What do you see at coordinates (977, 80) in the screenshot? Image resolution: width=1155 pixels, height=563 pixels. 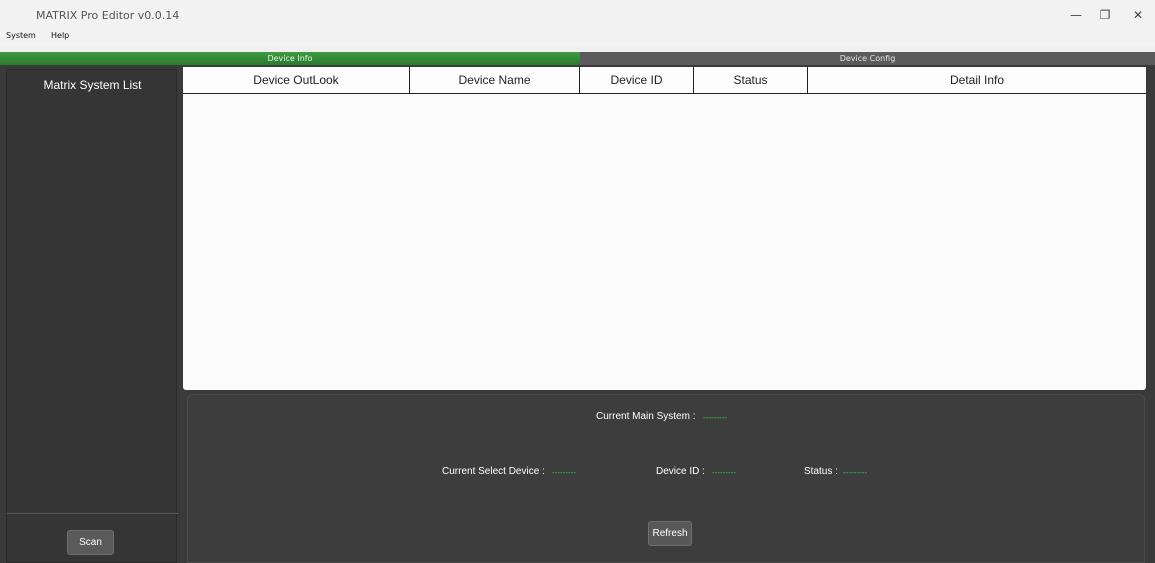 I see `column-detail-info: Detail Info` at bounding box center [977, 80].